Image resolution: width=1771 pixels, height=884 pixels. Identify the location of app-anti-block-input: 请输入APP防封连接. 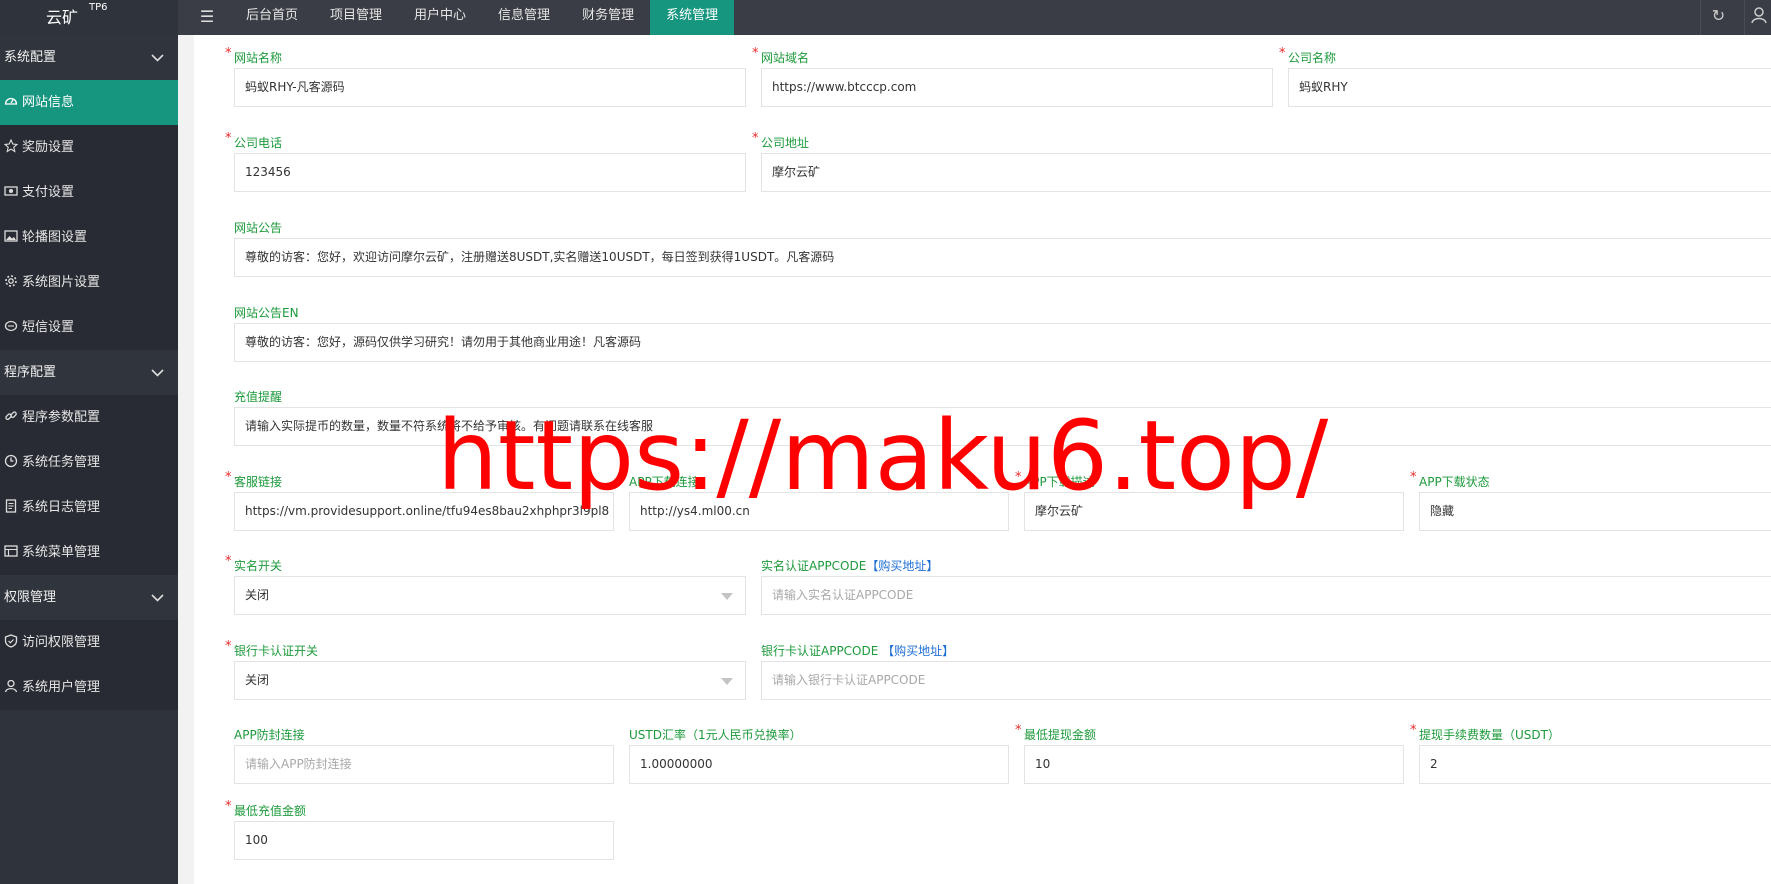
(424, 764).